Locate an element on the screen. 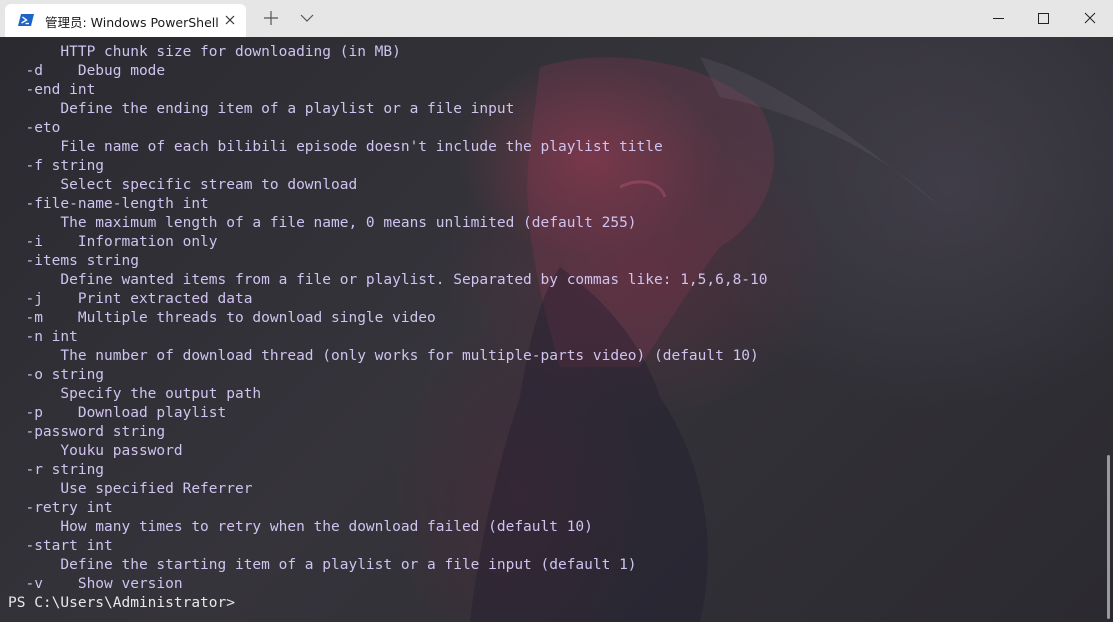  tab-close-button is located at coordinates (230, 20).